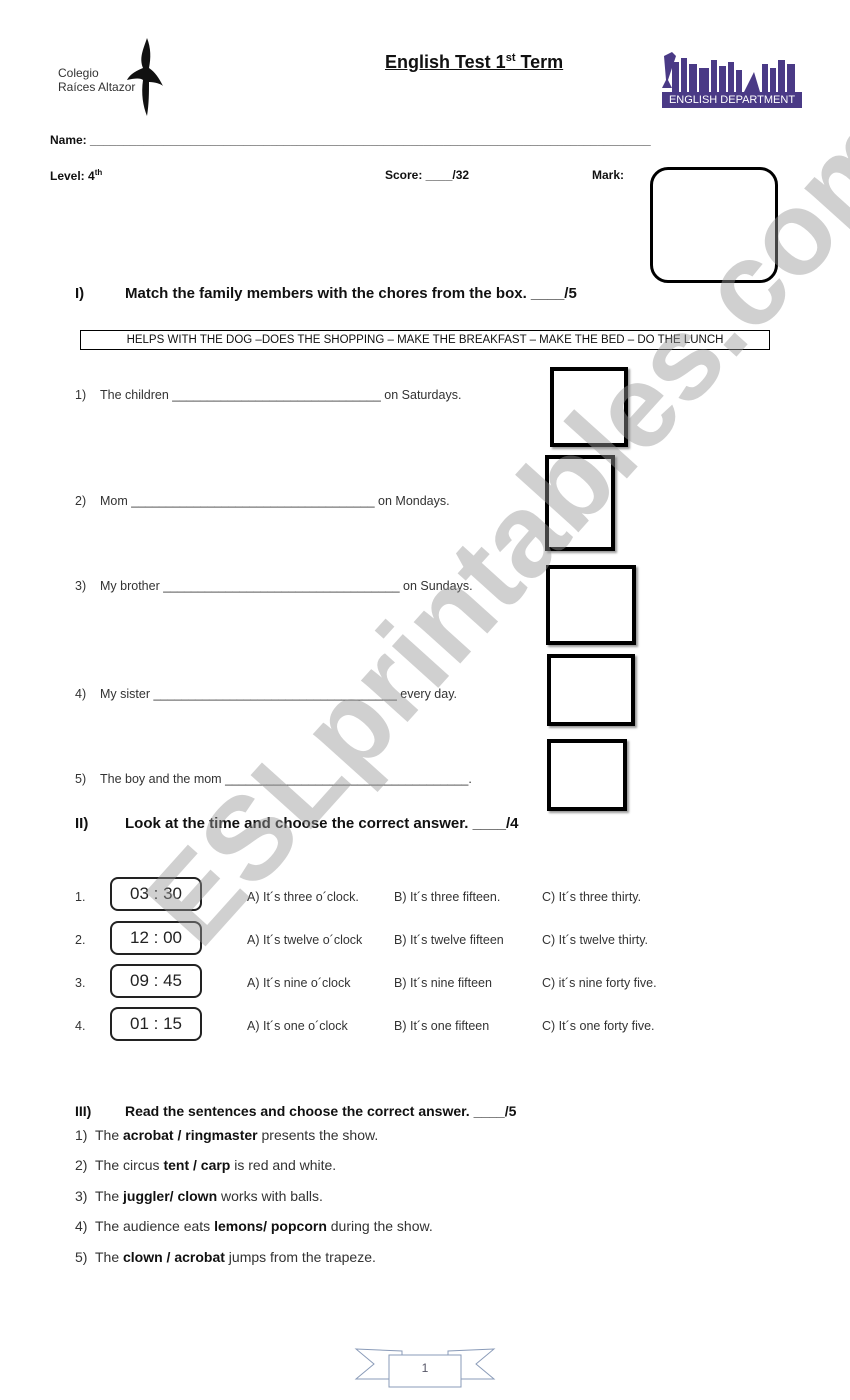 This screenshot has width=850, height=1400. I want to click on section2-item-number: 4., so click(80, 1026).